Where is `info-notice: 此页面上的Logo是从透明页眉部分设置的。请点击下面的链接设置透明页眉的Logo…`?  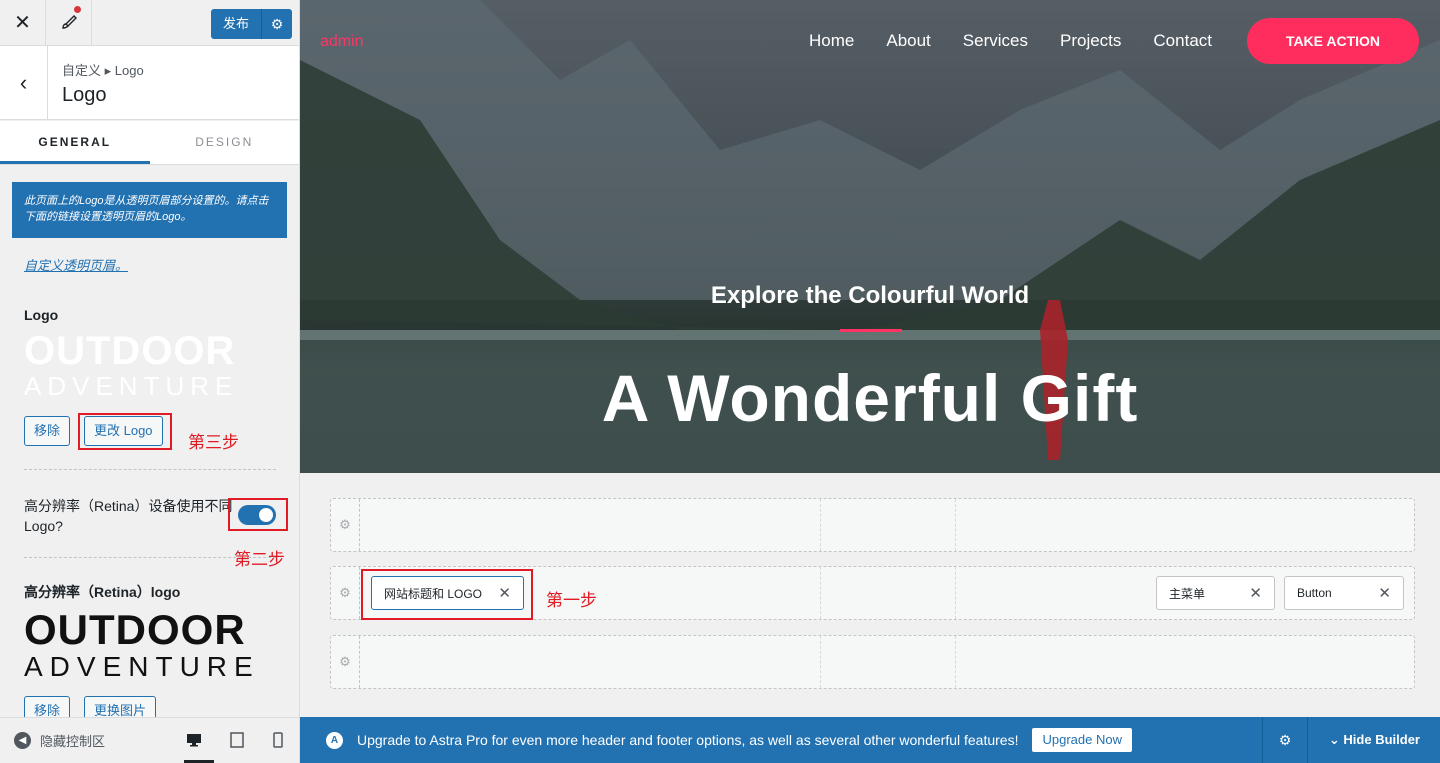 info-notice: 此页面上的Logo是从透明页眉部分设置的。请点击下面的链接设置透明页眉的Logo… is located at coordinates (149, 210).